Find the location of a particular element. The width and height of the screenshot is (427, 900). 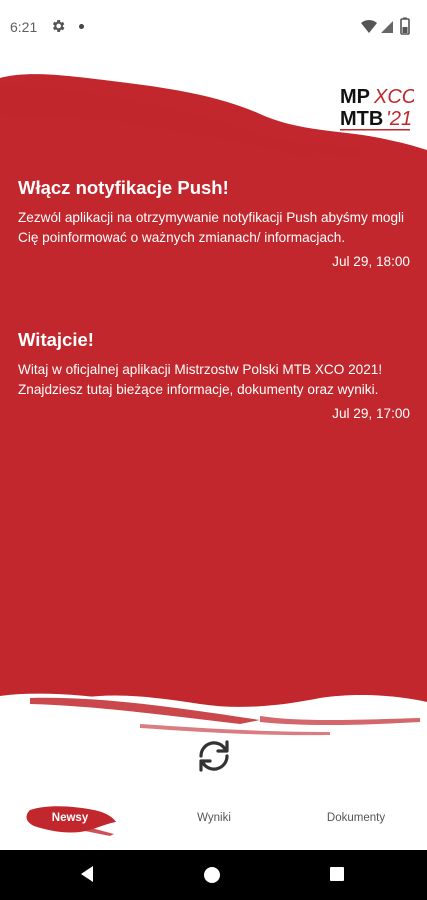

back-icon is located at coordinates (87, 874).